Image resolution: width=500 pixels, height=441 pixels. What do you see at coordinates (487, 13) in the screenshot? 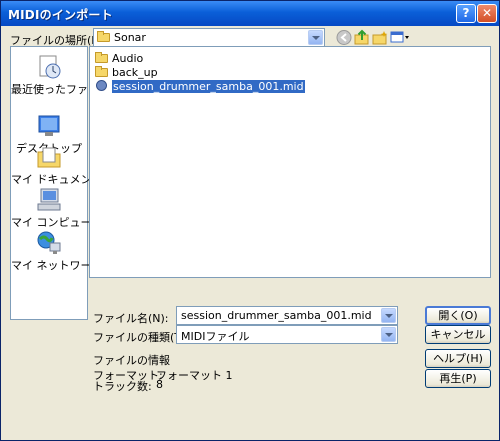
I see `close-button: ✕` at bounding box center [487, 13].